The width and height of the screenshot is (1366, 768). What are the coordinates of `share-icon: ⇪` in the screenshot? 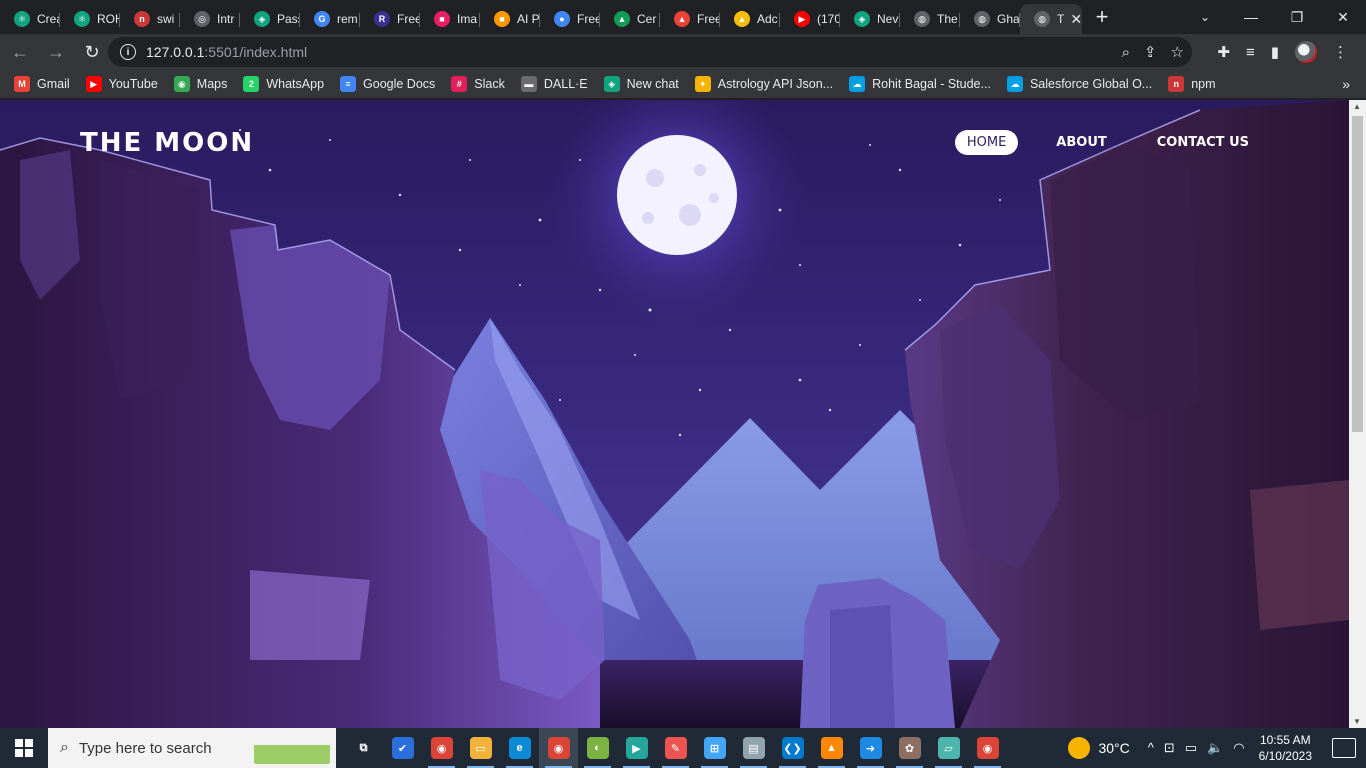 It's located at (1150, 52).